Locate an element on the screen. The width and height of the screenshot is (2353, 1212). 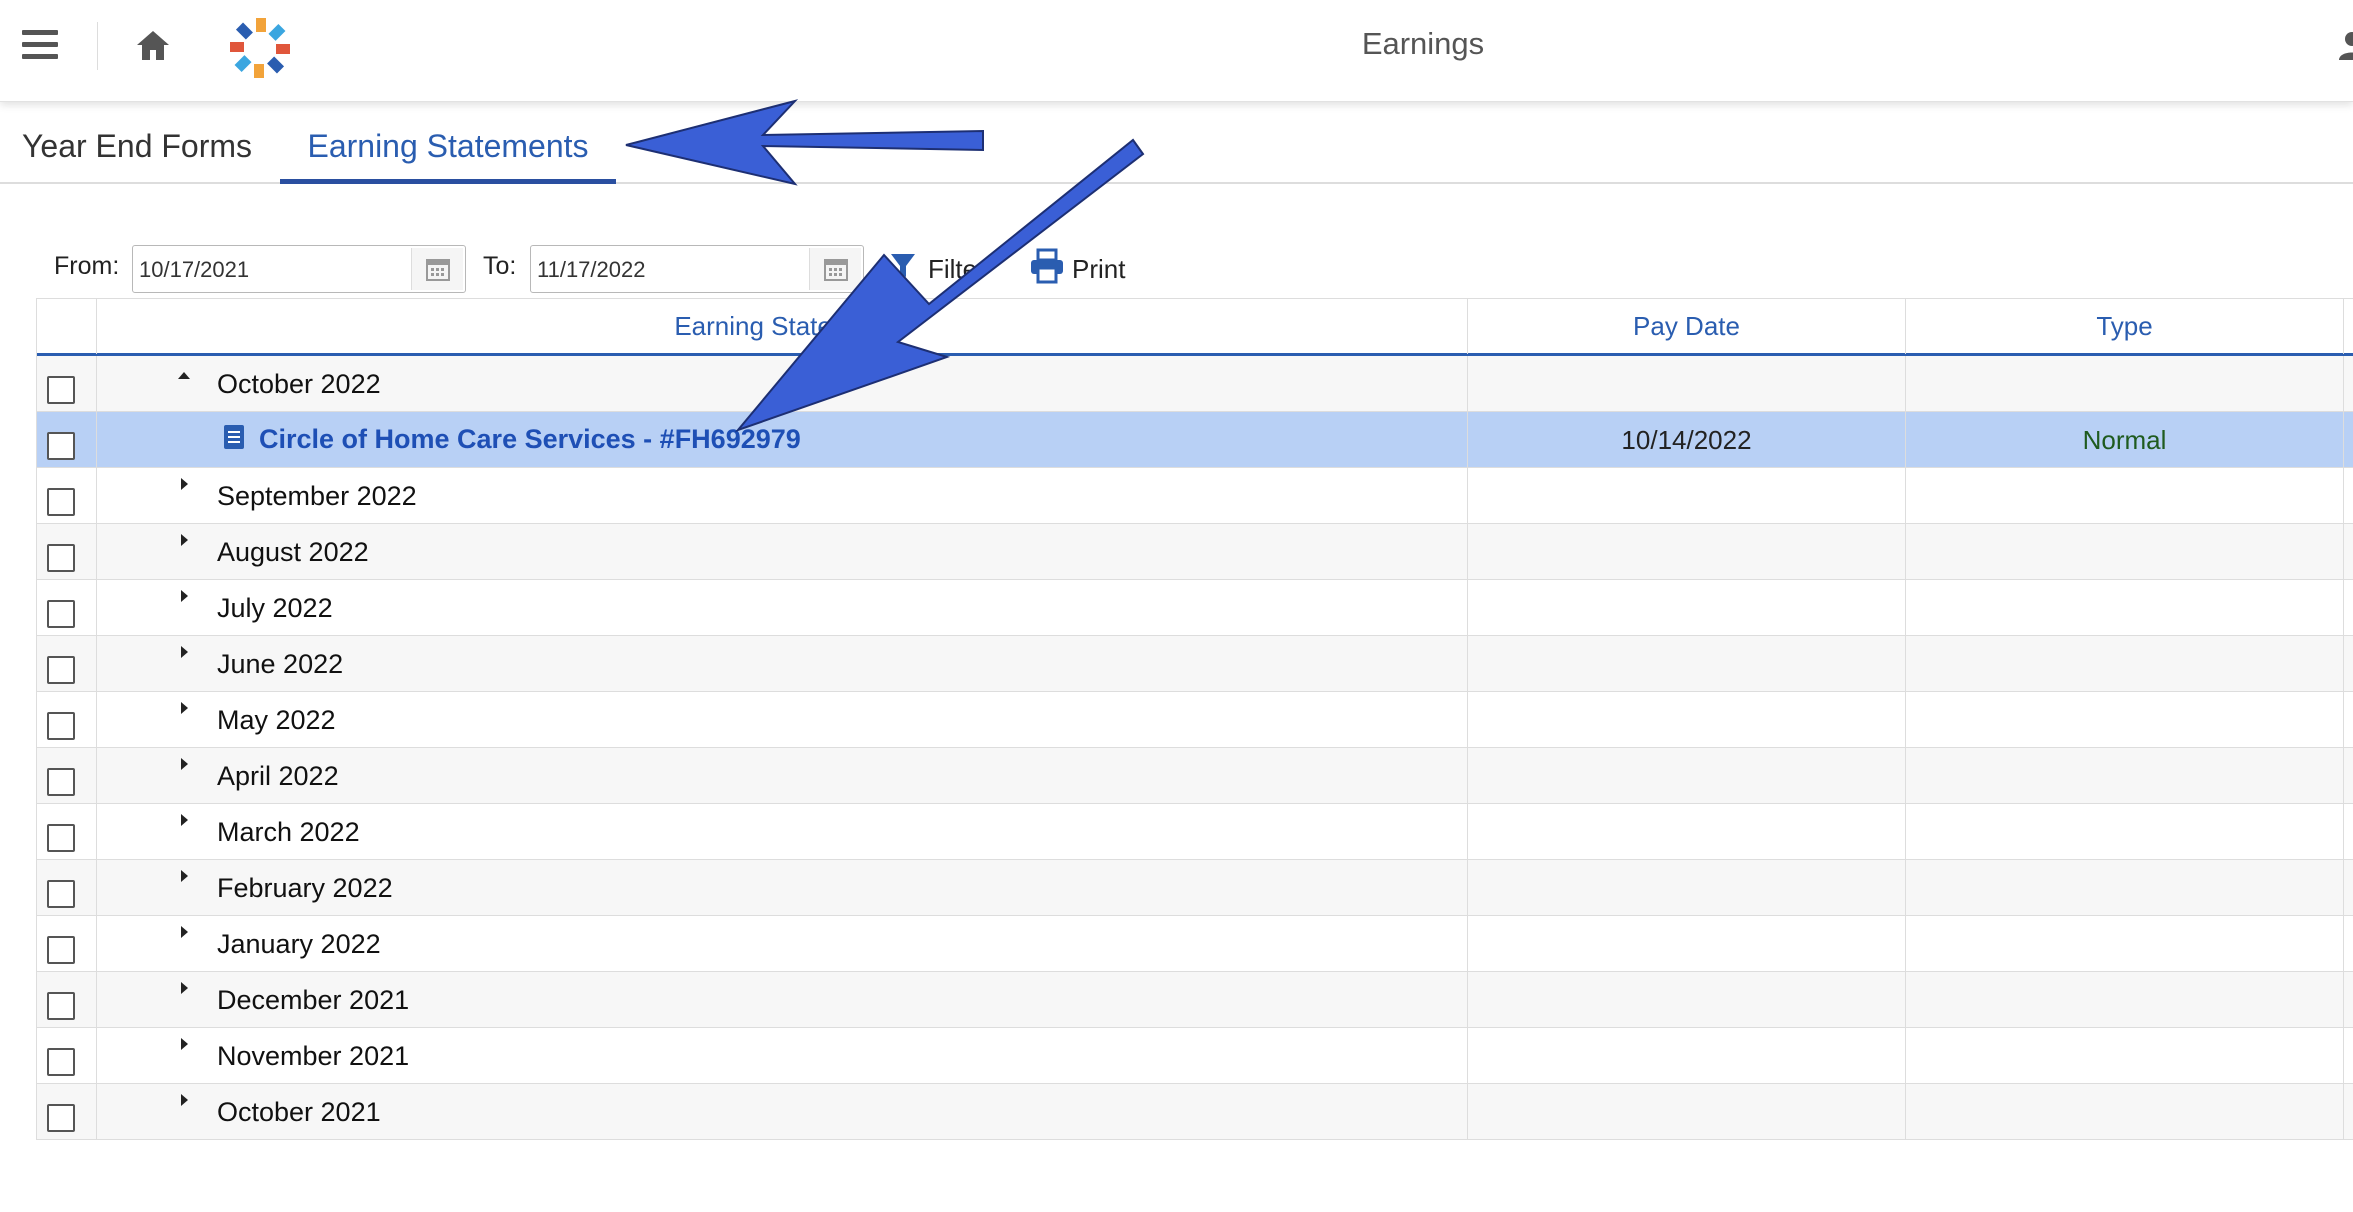
group-row: January 2022 is located at coordinates (1195, 944).